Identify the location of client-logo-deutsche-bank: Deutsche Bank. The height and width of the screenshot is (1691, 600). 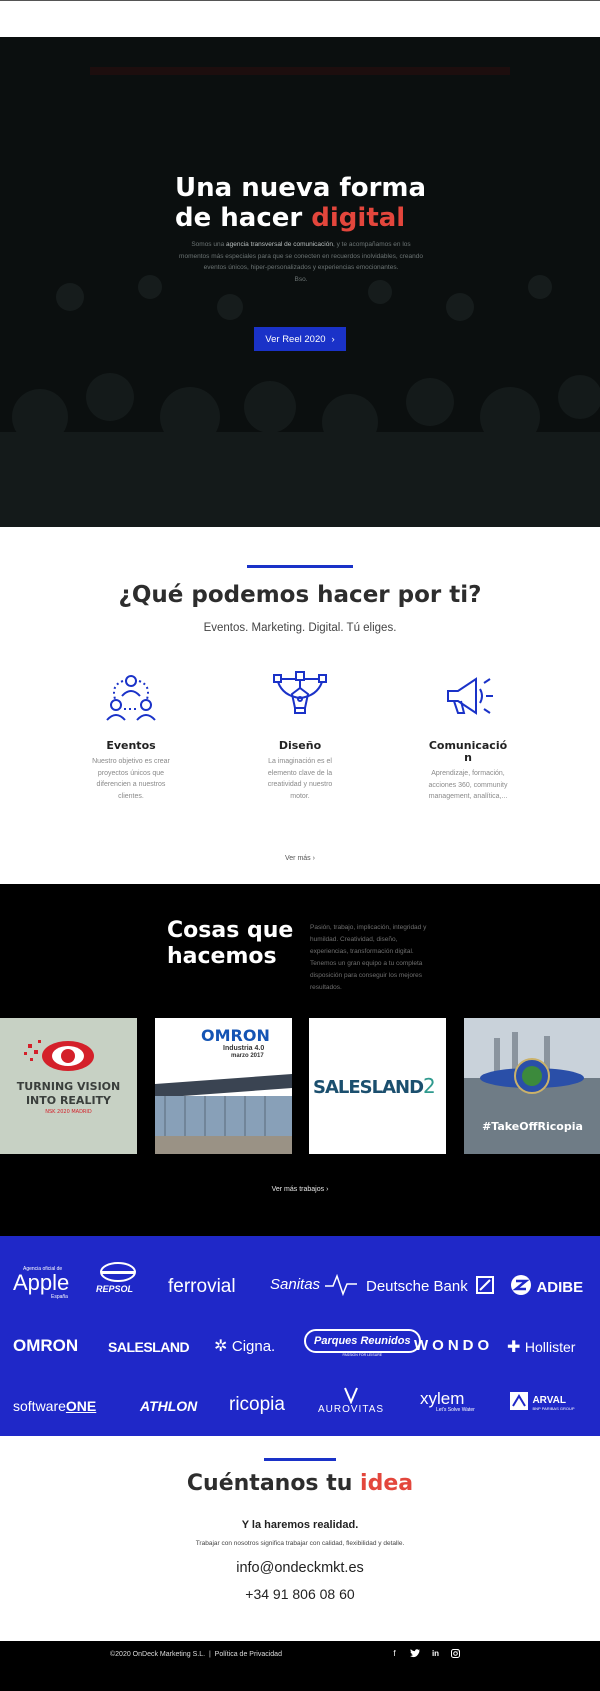
(430, 1286).